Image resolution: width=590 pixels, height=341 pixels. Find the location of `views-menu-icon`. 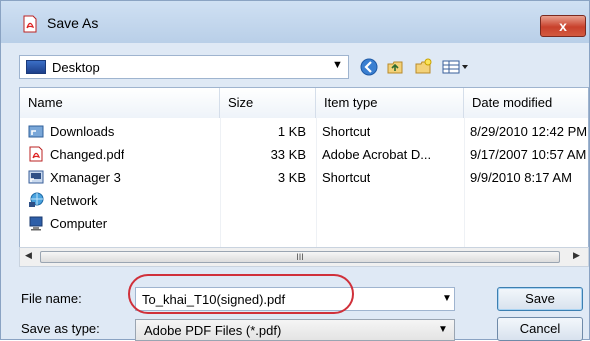

views-menu-icon is located at coordinates (456, 67).